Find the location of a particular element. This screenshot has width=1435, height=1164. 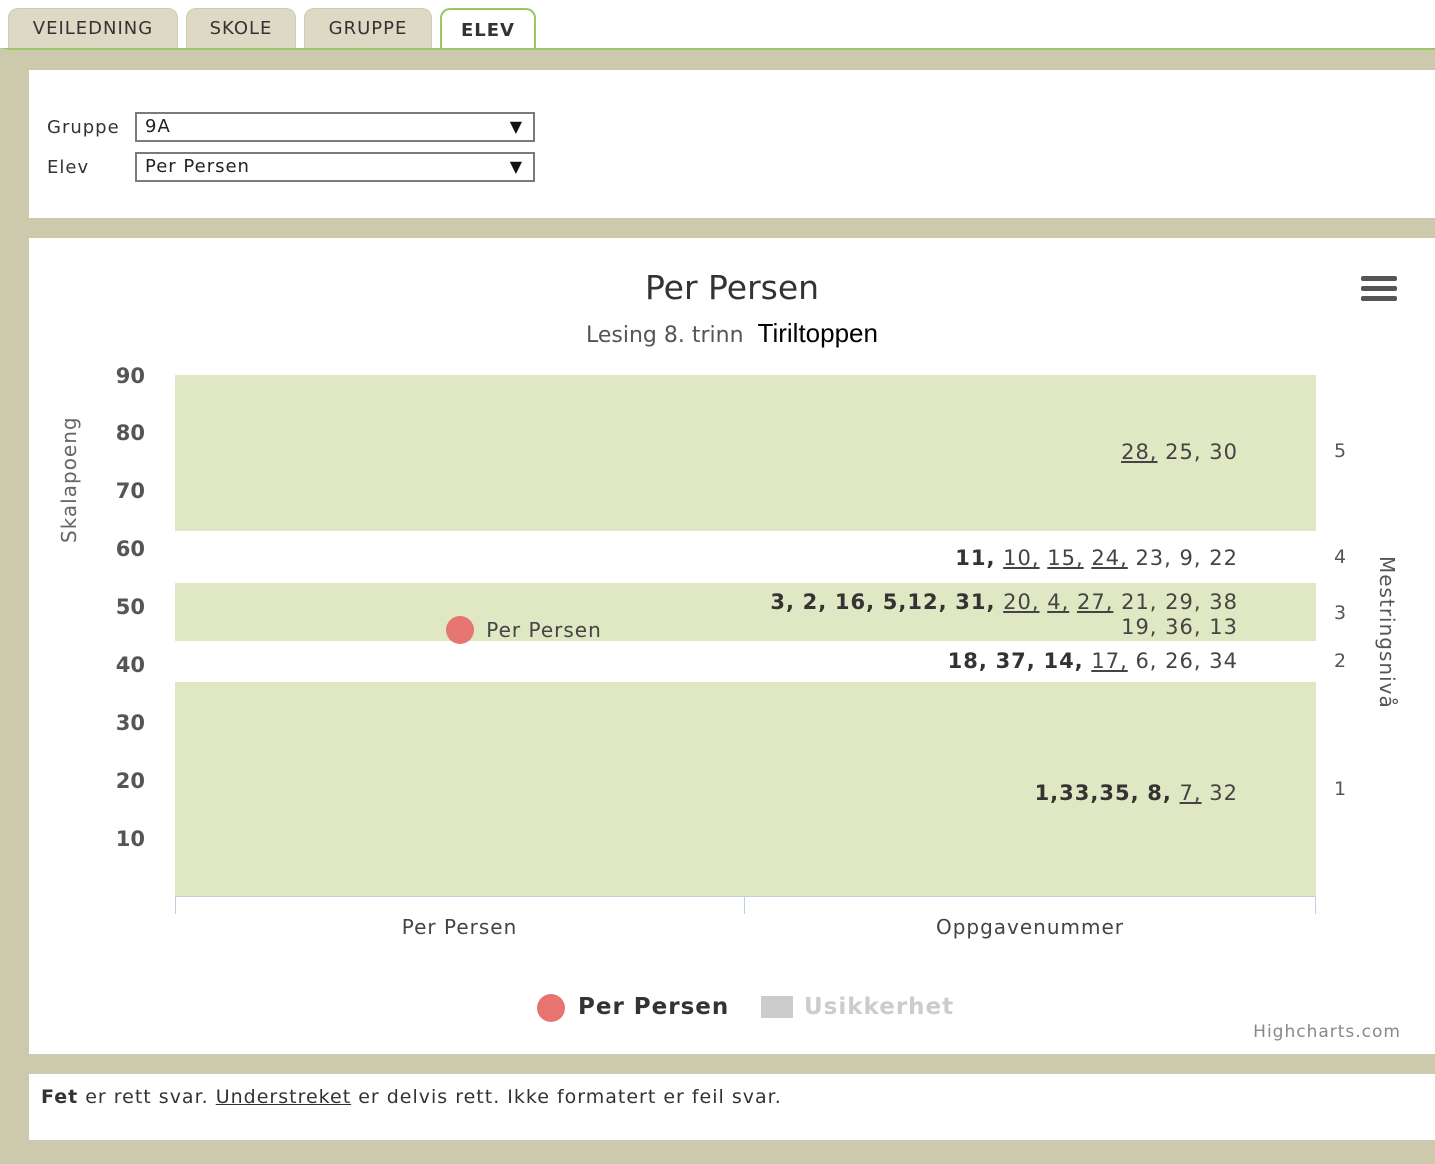

level-number: 1 is located at coordinates (1340, 789).